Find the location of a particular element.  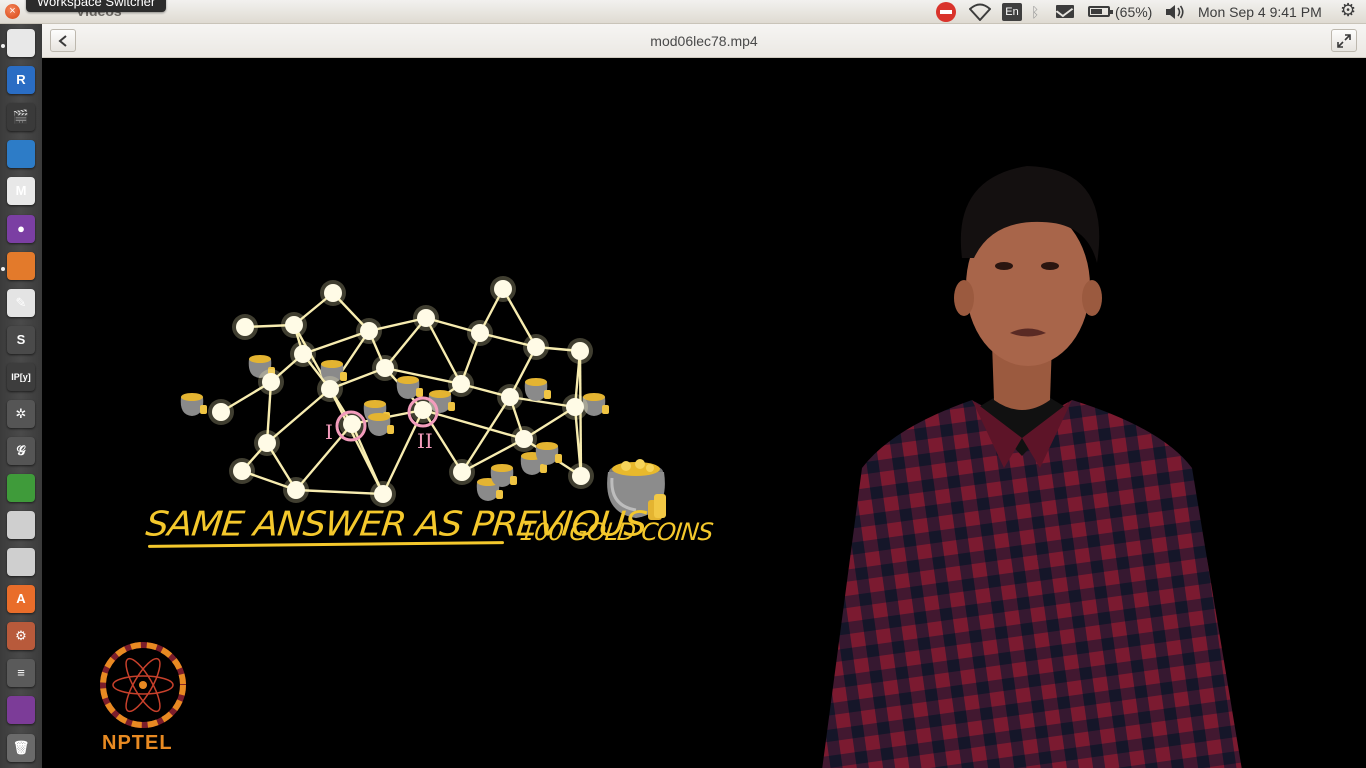

bluetooth-icon: ᛒ is located at coordinates (1035, 12).